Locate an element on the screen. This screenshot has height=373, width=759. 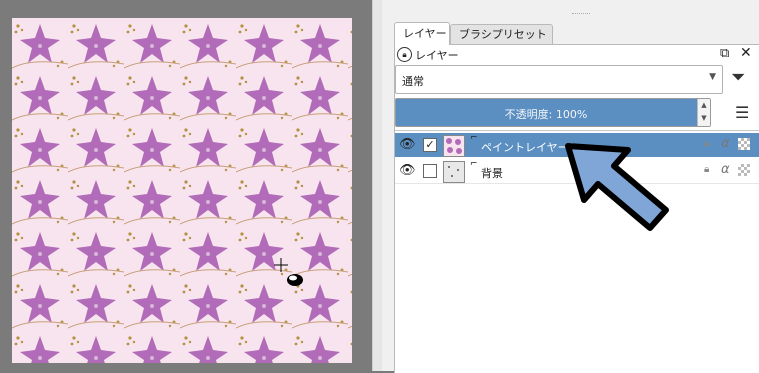
layer-checkbox: ✓ is located at coordinates (430, 145).